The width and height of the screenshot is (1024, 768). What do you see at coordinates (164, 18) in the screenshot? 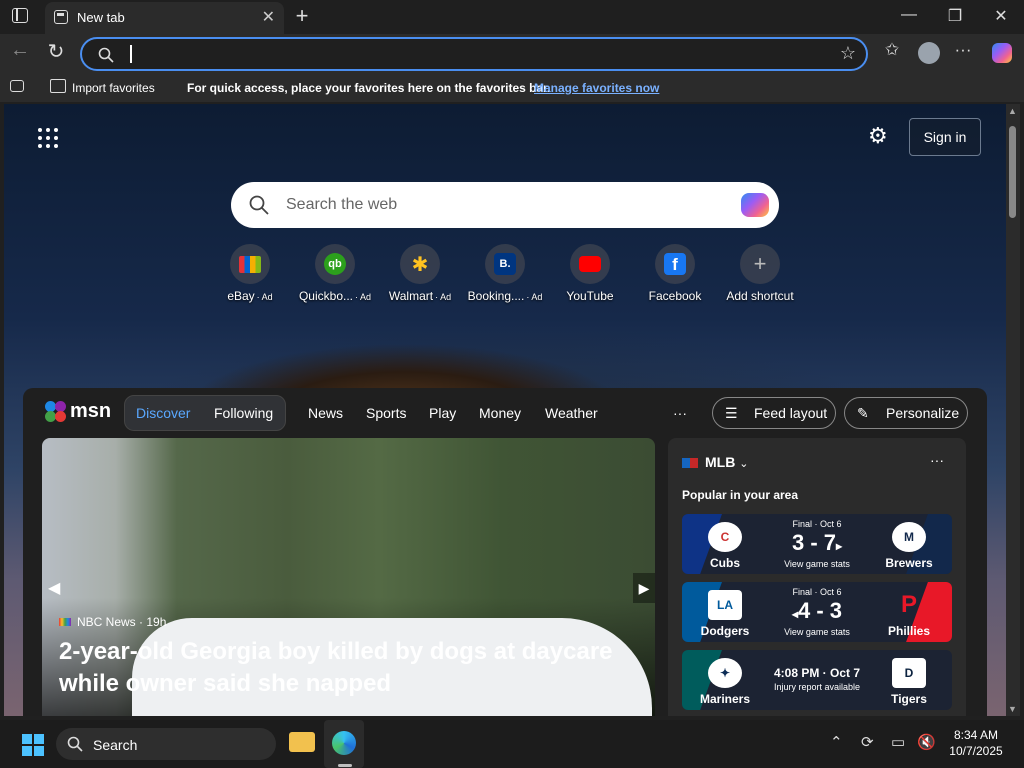
I see `tab-new-tab: New tab ✕` at bounding box center [164, 18].